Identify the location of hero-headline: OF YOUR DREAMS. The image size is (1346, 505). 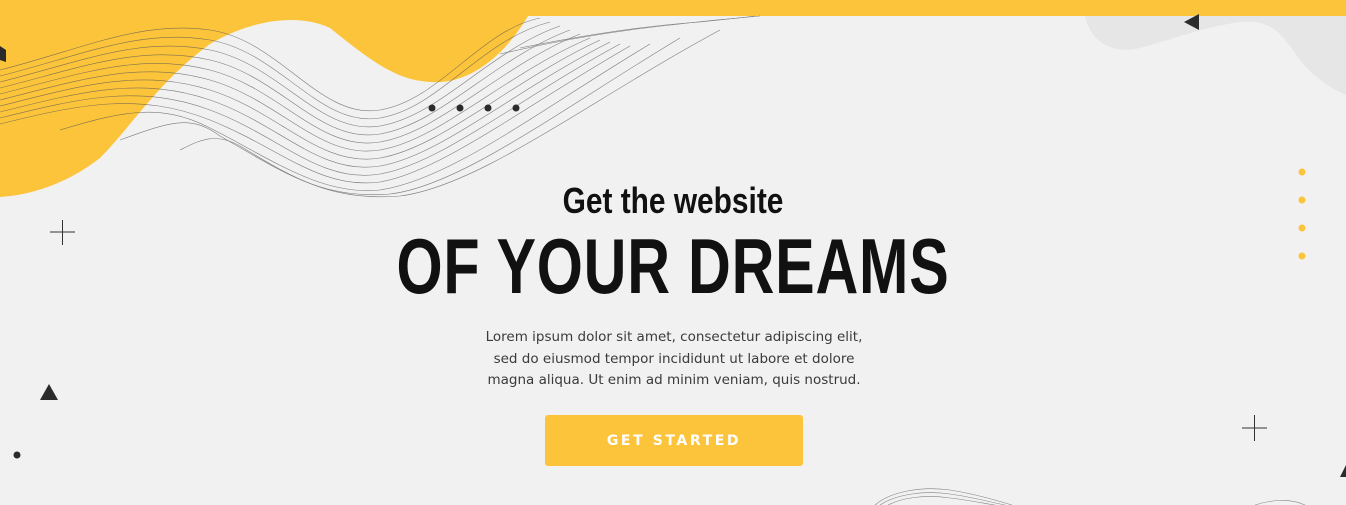
(673, 266).